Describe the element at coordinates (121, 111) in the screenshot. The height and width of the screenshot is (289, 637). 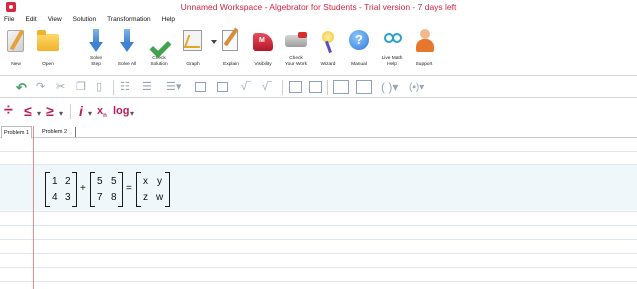
I see `log-button: log` at that location.